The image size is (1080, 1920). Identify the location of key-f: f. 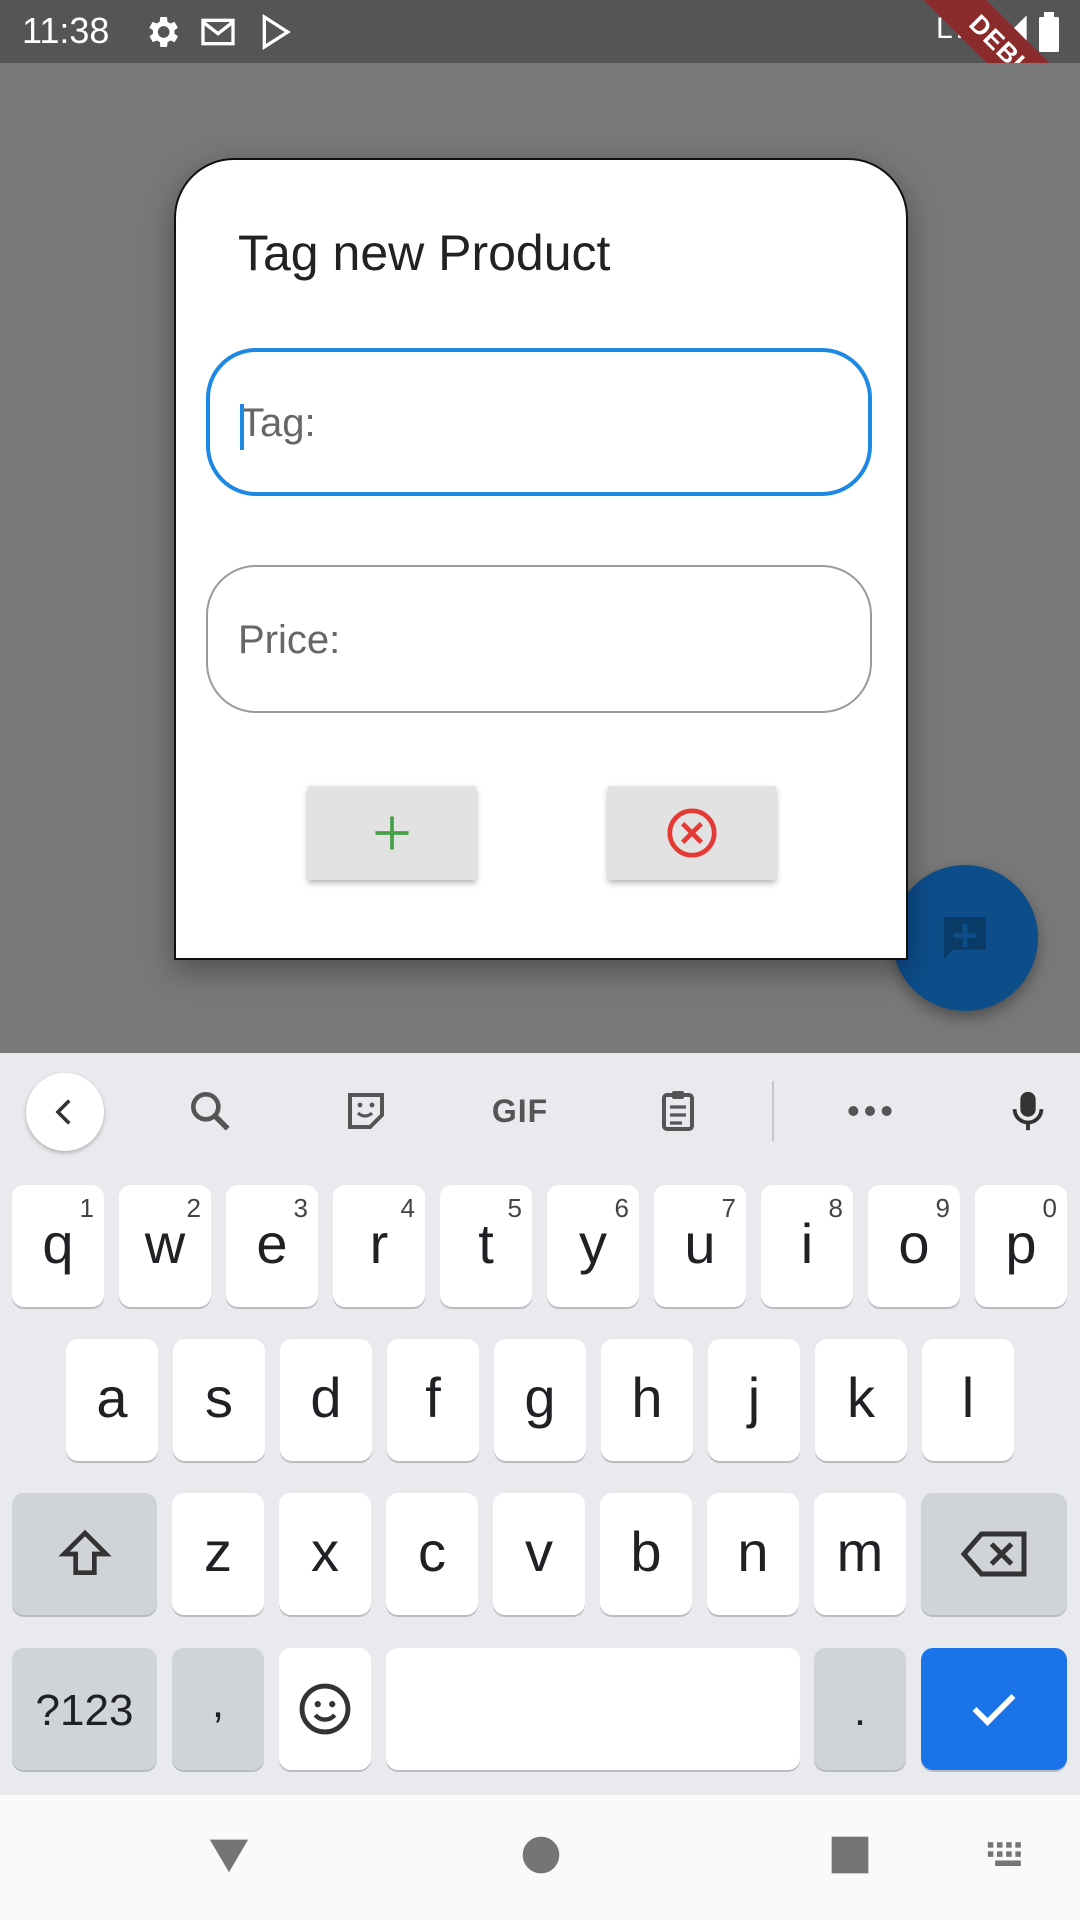
(433, 1400).